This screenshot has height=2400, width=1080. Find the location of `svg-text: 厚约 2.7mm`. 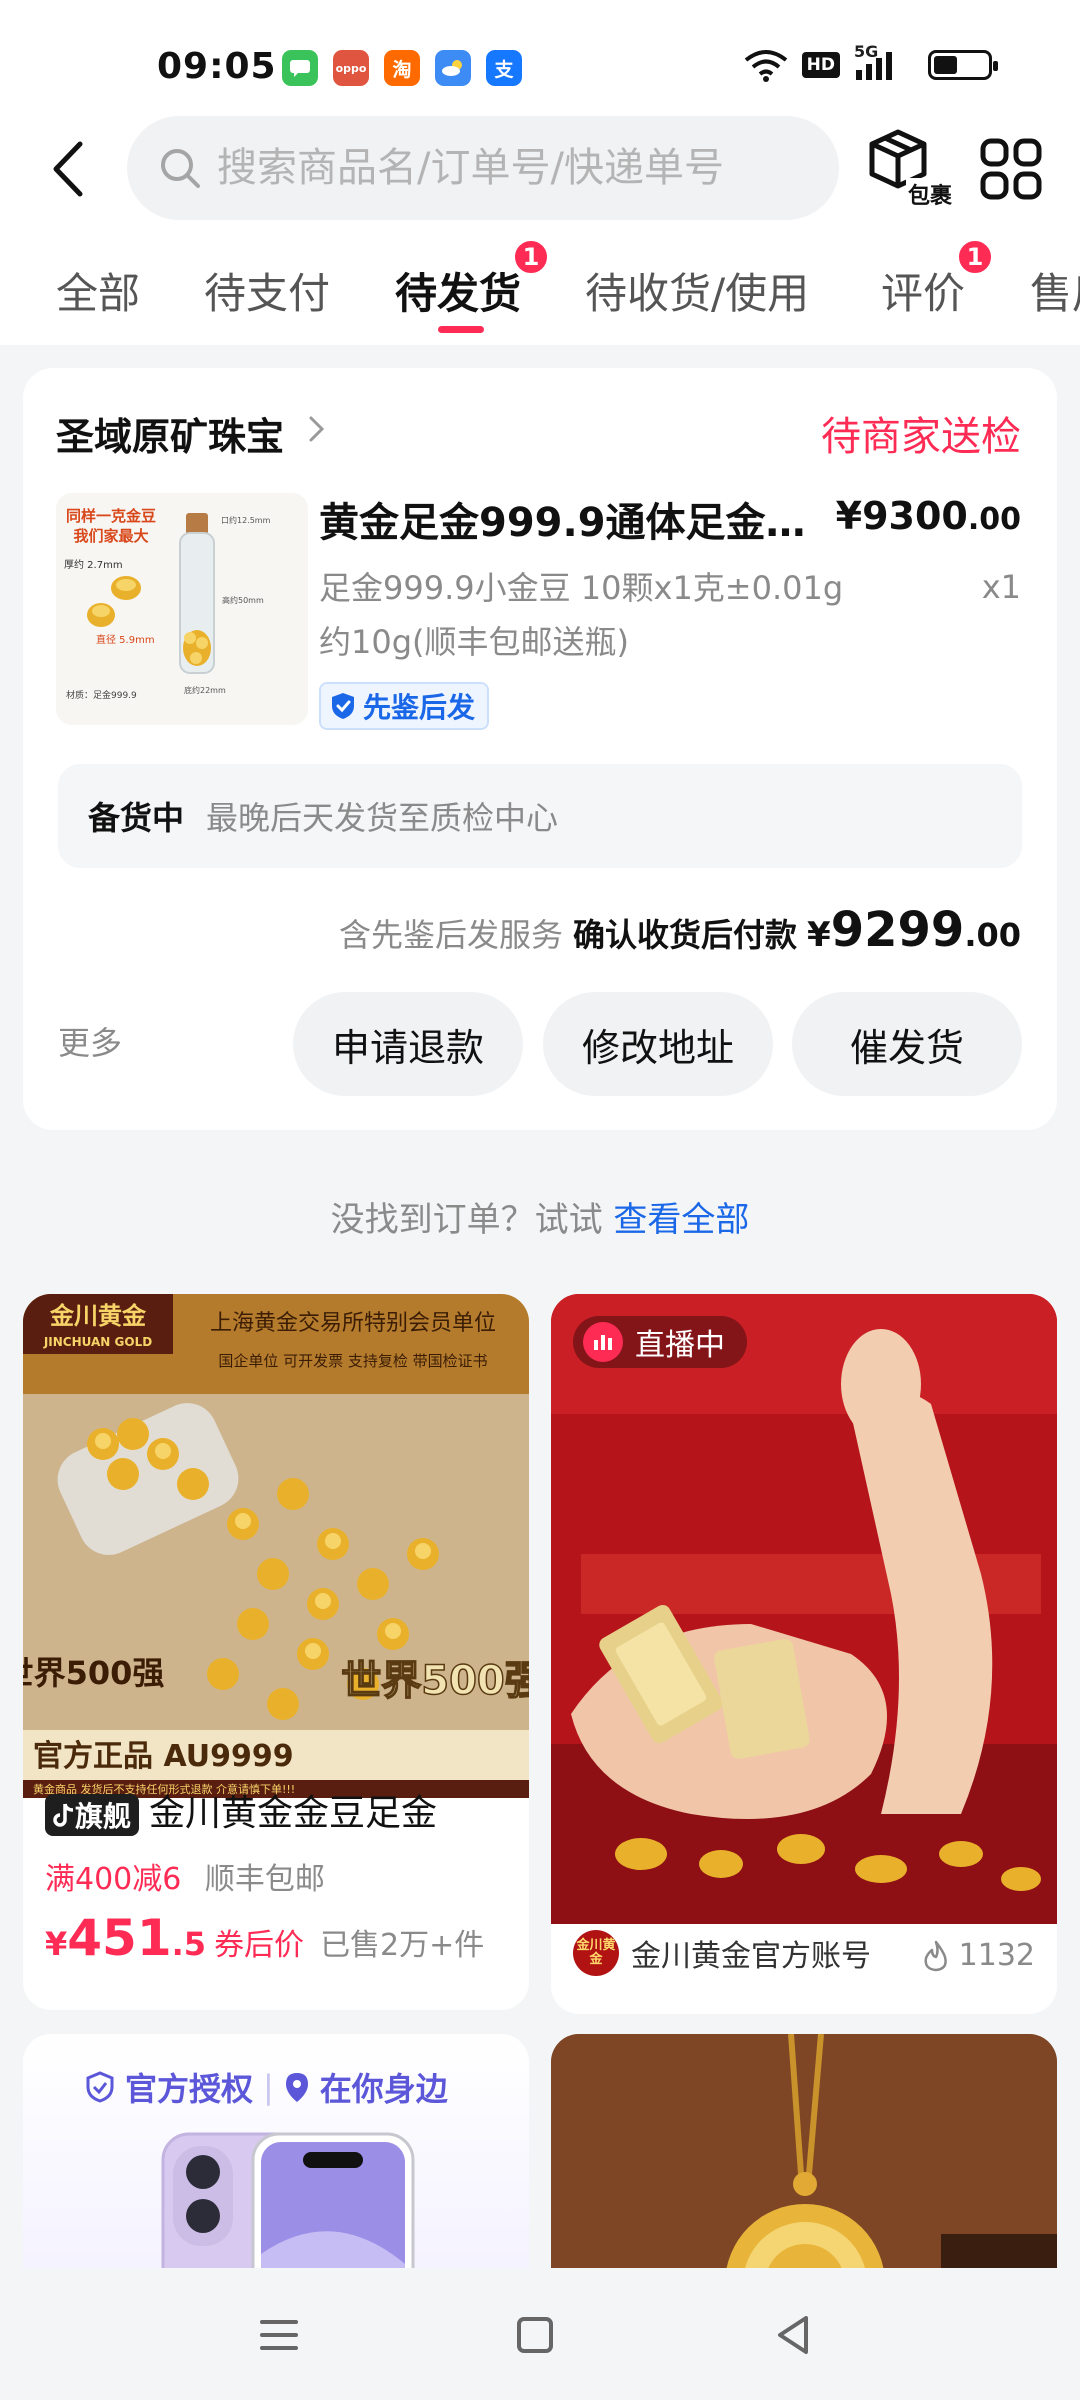

svg-text: 厚约 2.7mm is located at coordinates (93, 564).